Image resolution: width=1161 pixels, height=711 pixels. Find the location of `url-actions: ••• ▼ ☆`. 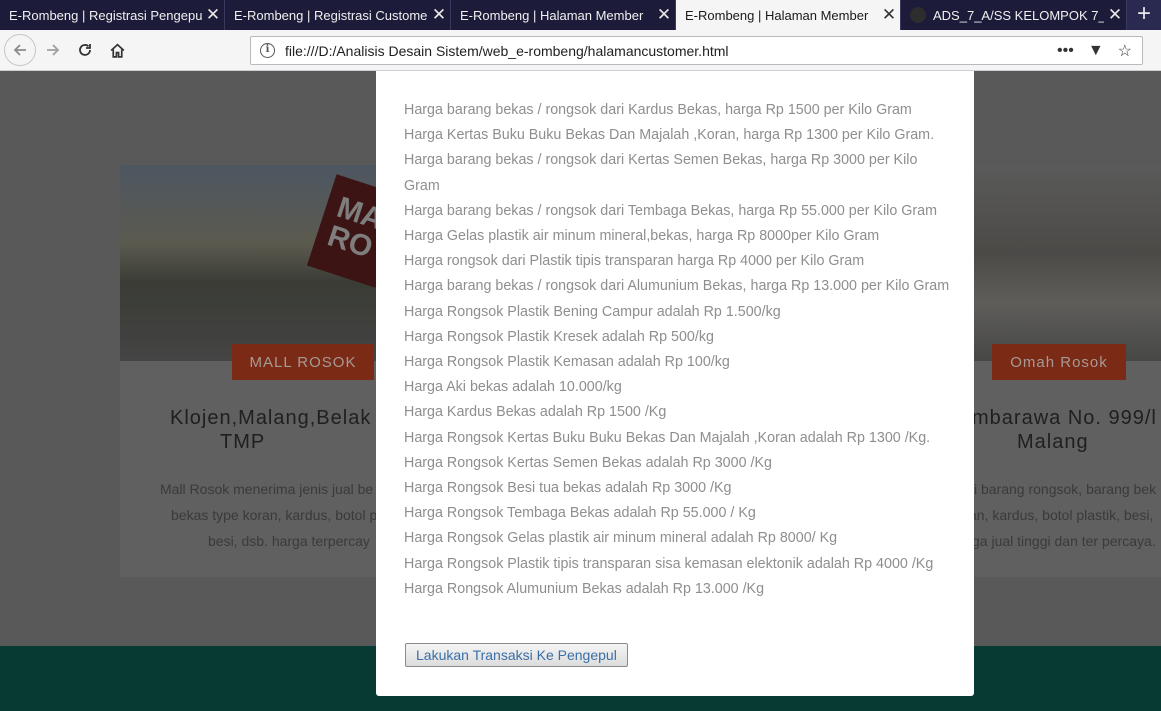

url-actions: ••• ▼ ☆ is located at coordinates (1099, 51).